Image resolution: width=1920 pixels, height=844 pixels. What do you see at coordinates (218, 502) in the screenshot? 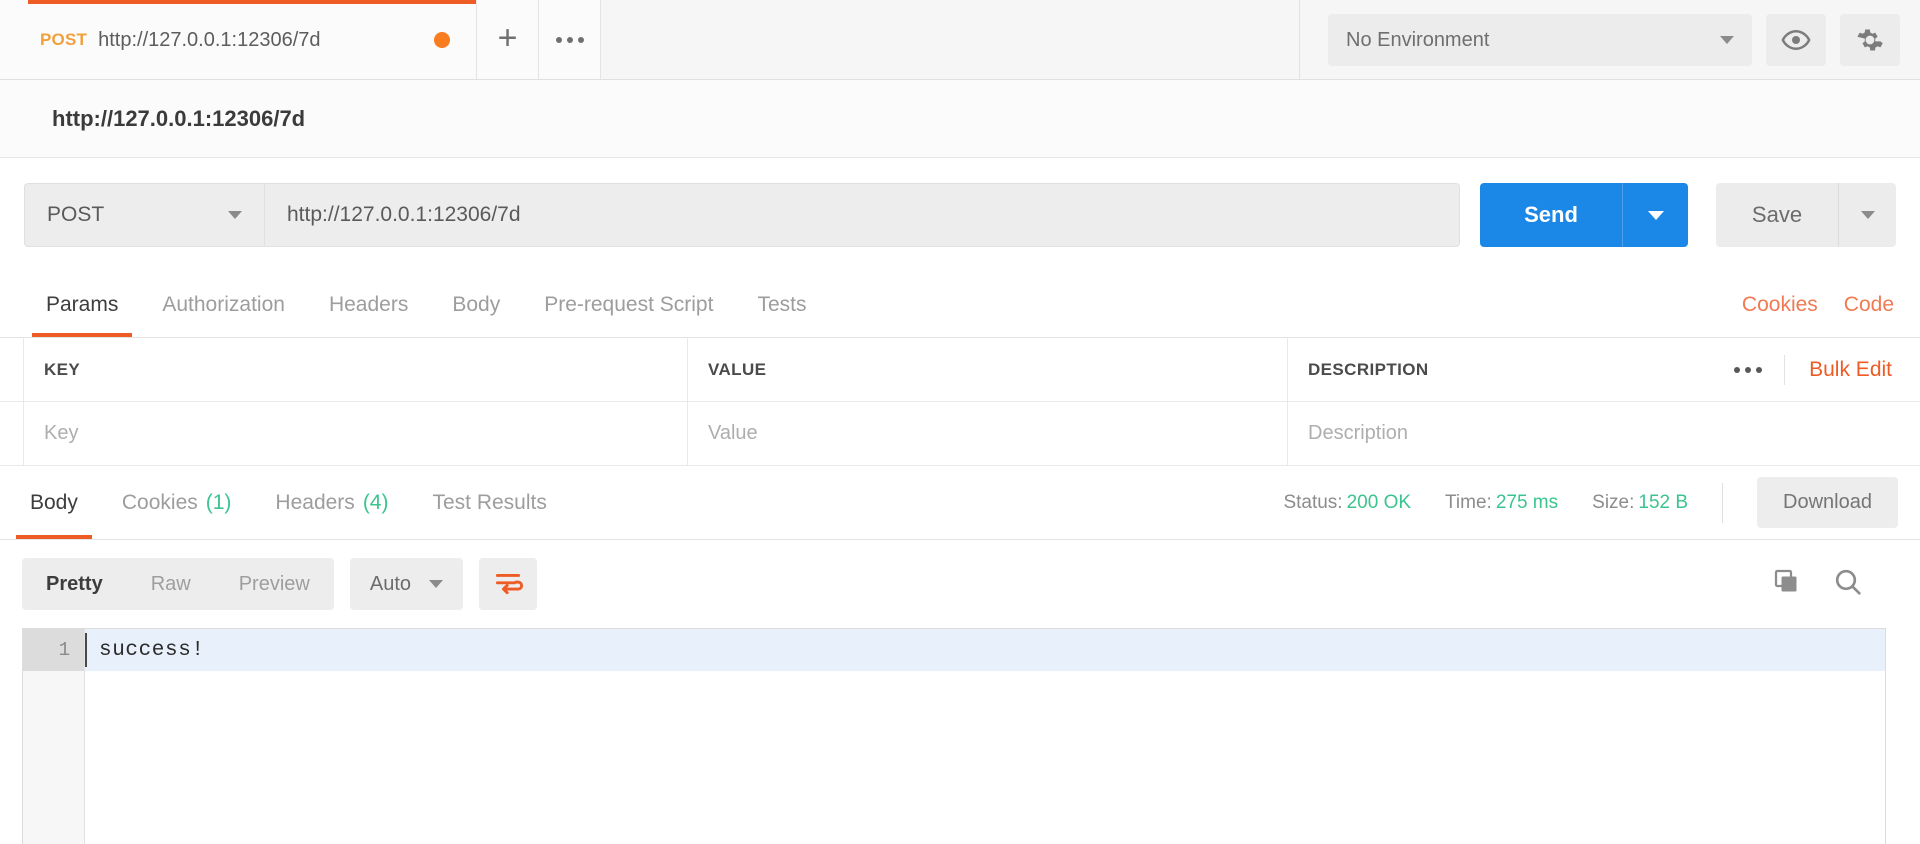
I see `response-tab-cookies-count: (1)` at bounding box center [218, 502].